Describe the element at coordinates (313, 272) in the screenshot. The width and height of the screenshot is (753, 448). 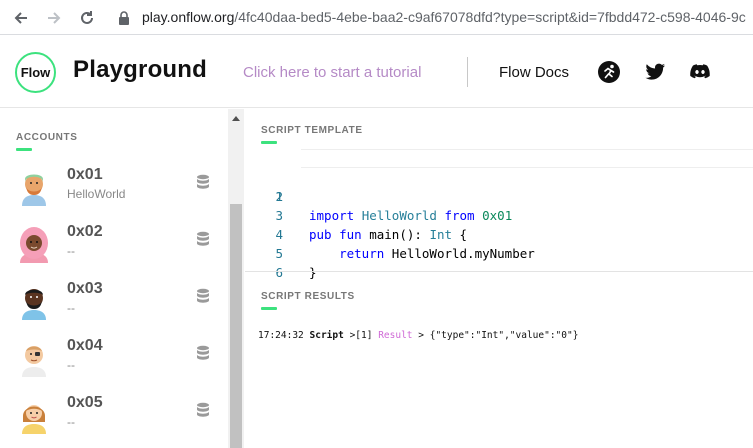
I see `code-token: }` at that location.